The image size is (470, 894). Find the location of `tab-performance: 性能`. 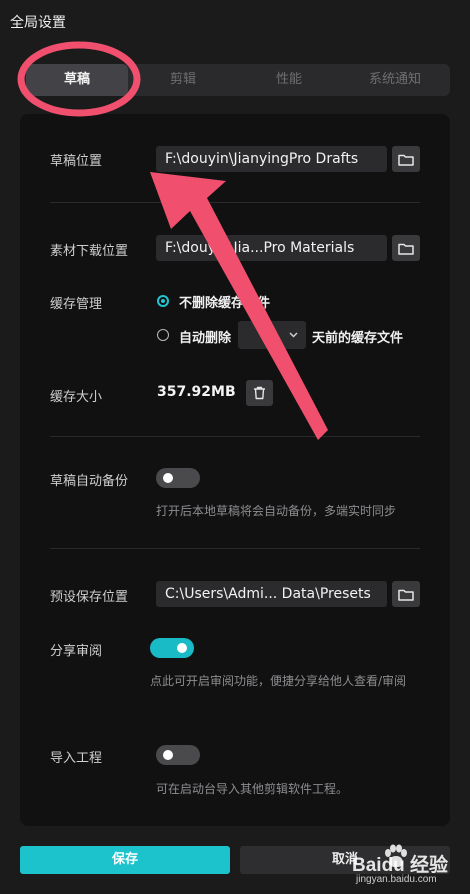

tab-performance: 性能 is located at coordinates (289, 80).